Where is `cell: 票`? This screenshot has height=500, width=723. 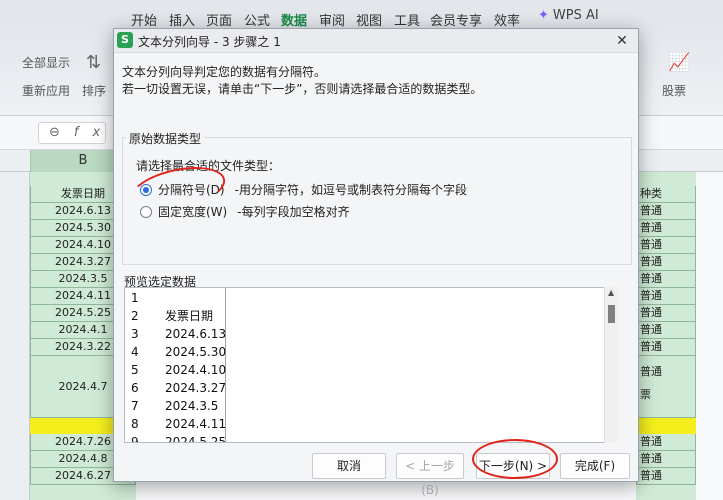
cell: 票 is located at coordinates (666, 402).